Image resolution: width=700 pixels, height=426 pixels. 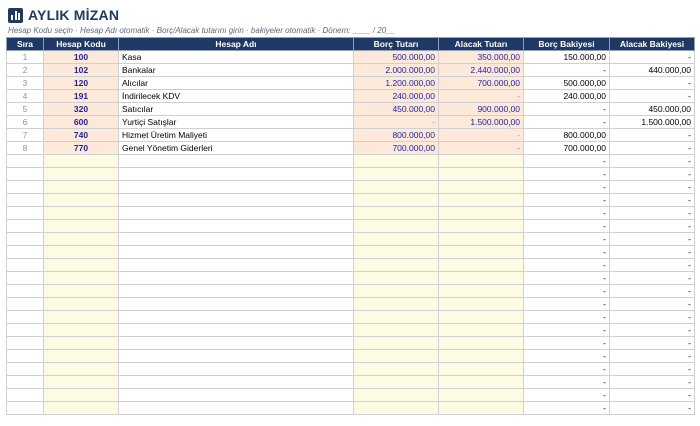 I want to click on cell-hesap-kodu: 100, so click(x=81, y=57).